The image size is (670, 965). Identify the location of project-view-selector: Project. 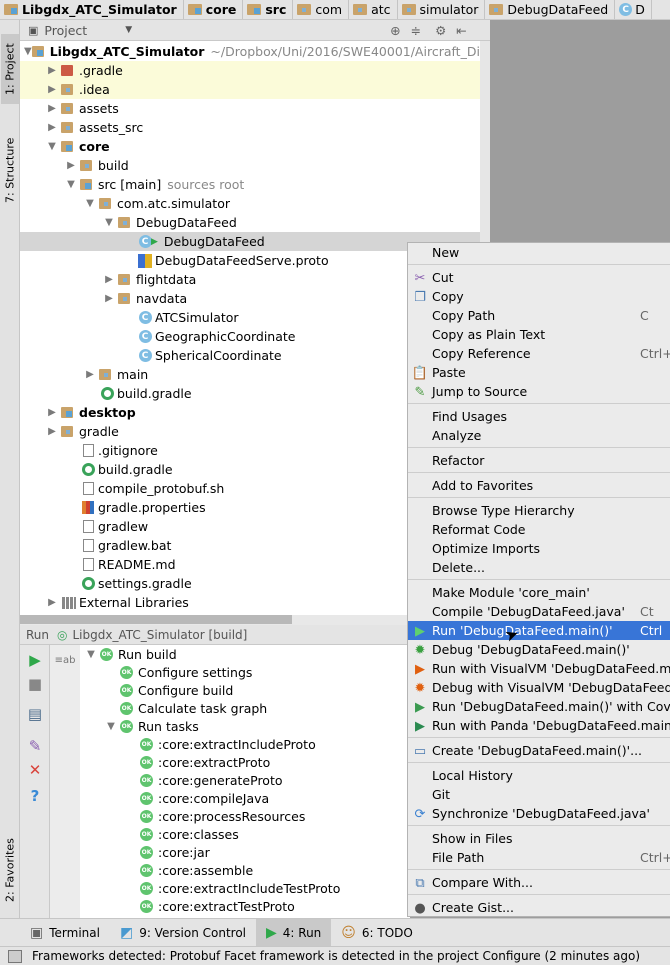
(65, 30).